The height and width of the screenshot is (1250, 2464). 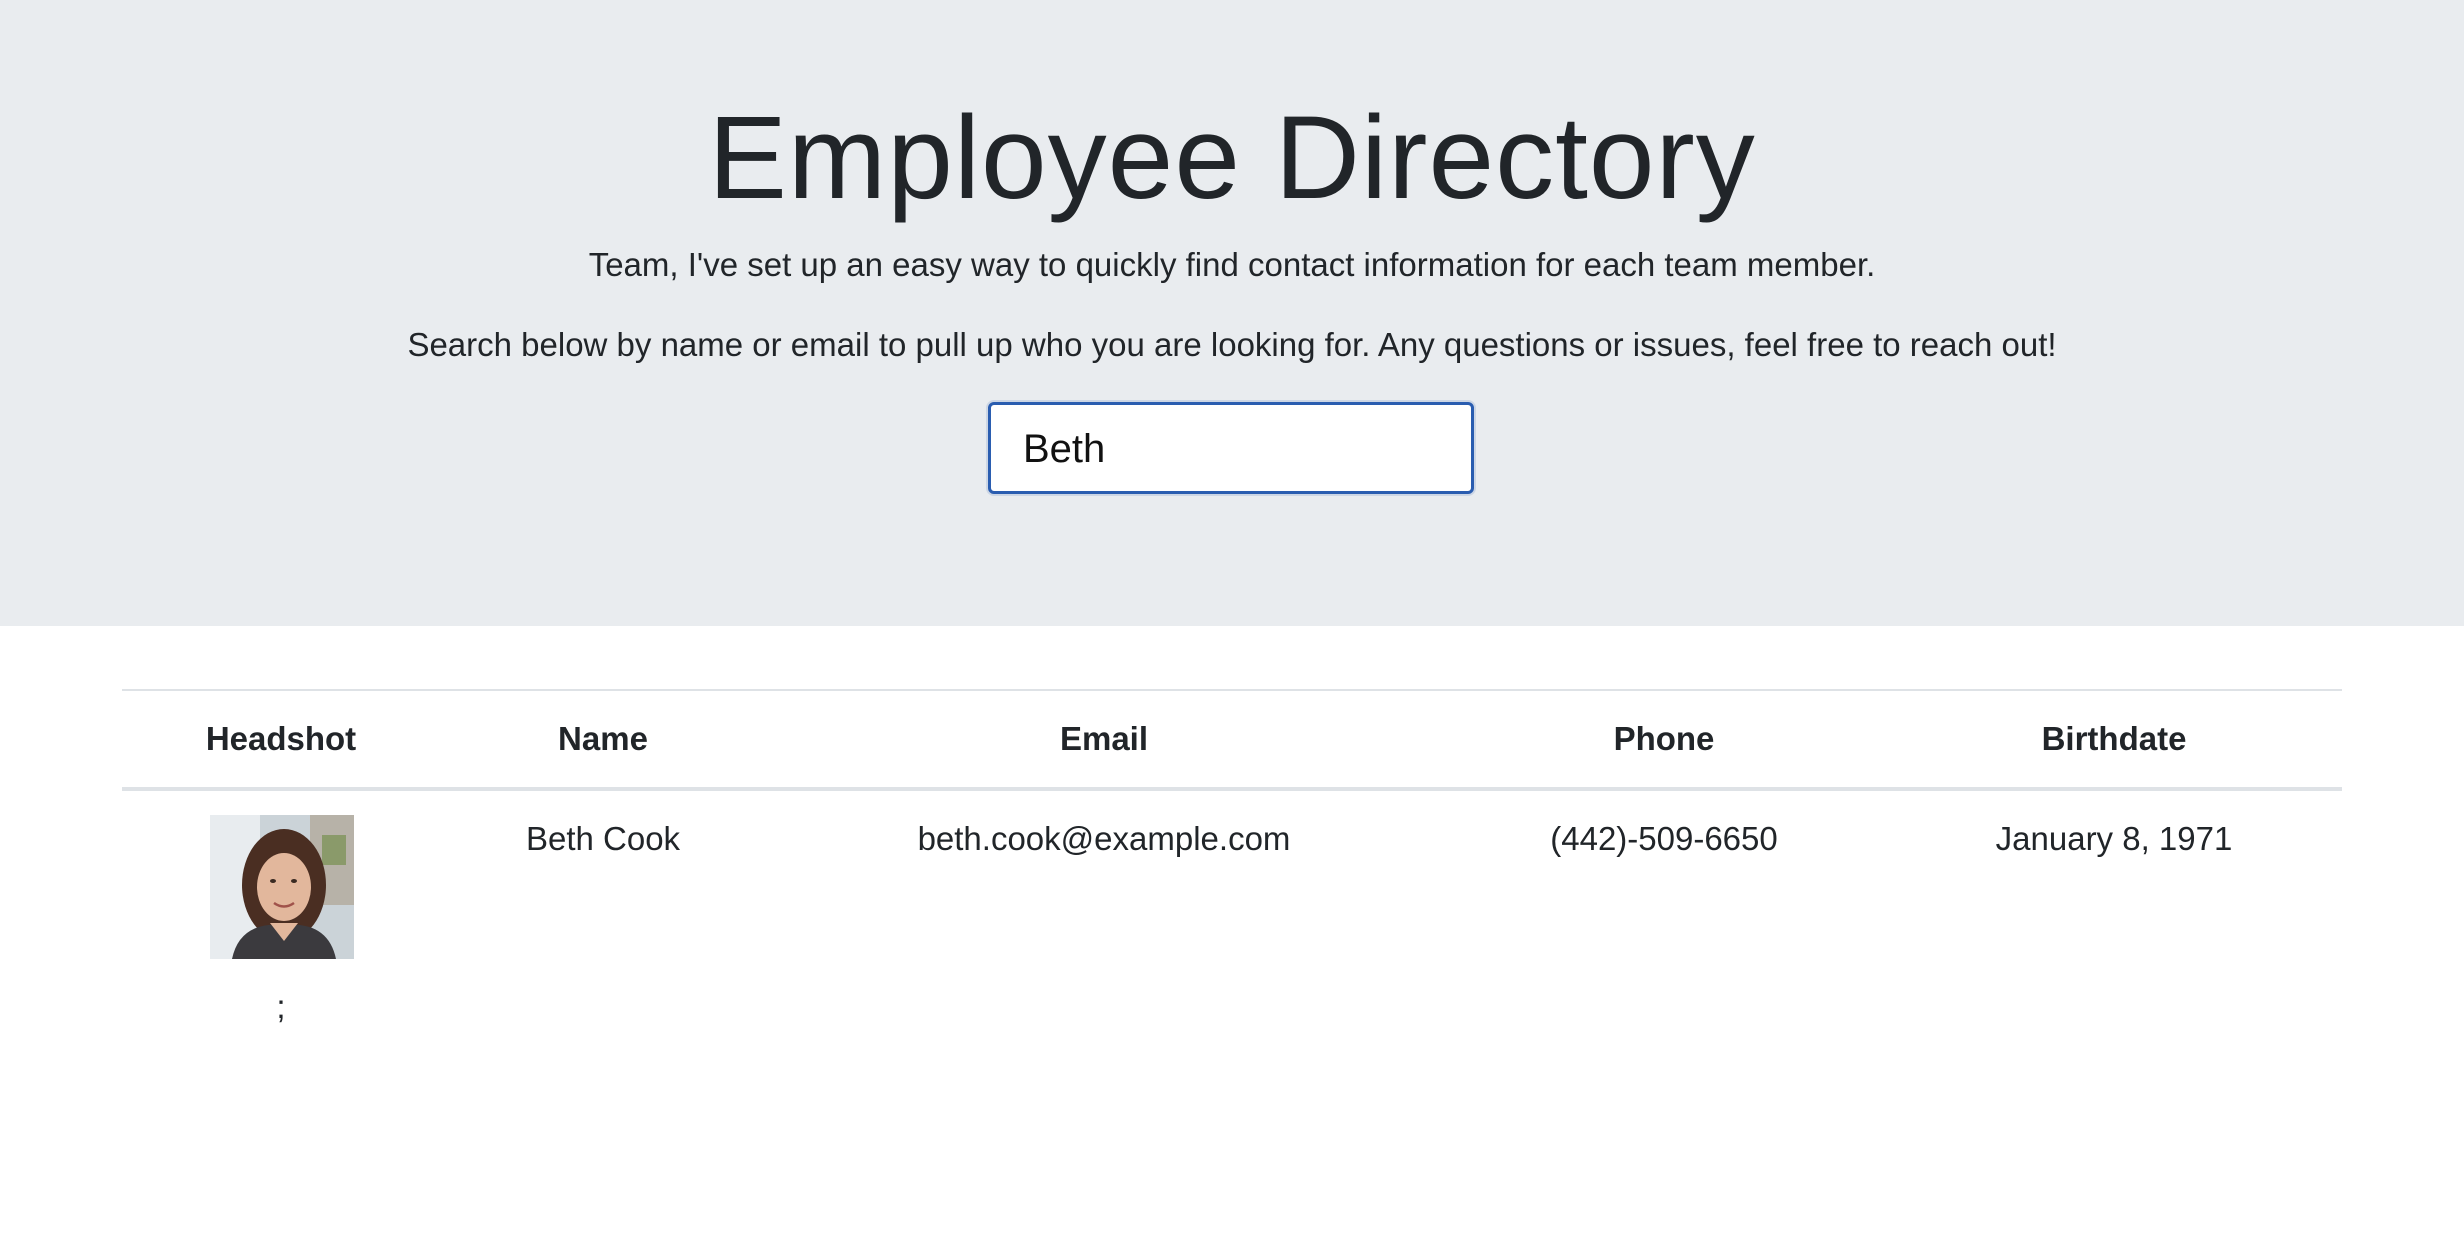 What do you see at coordinates (1232, 789) in the screenshot?
I see `table-header-border` at bounding box center [1232, 789].